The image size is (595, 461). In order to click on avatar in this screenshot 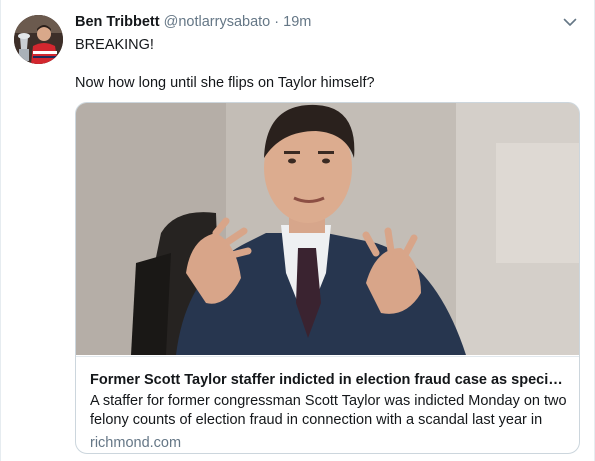, I will do `click(38, 39)`.